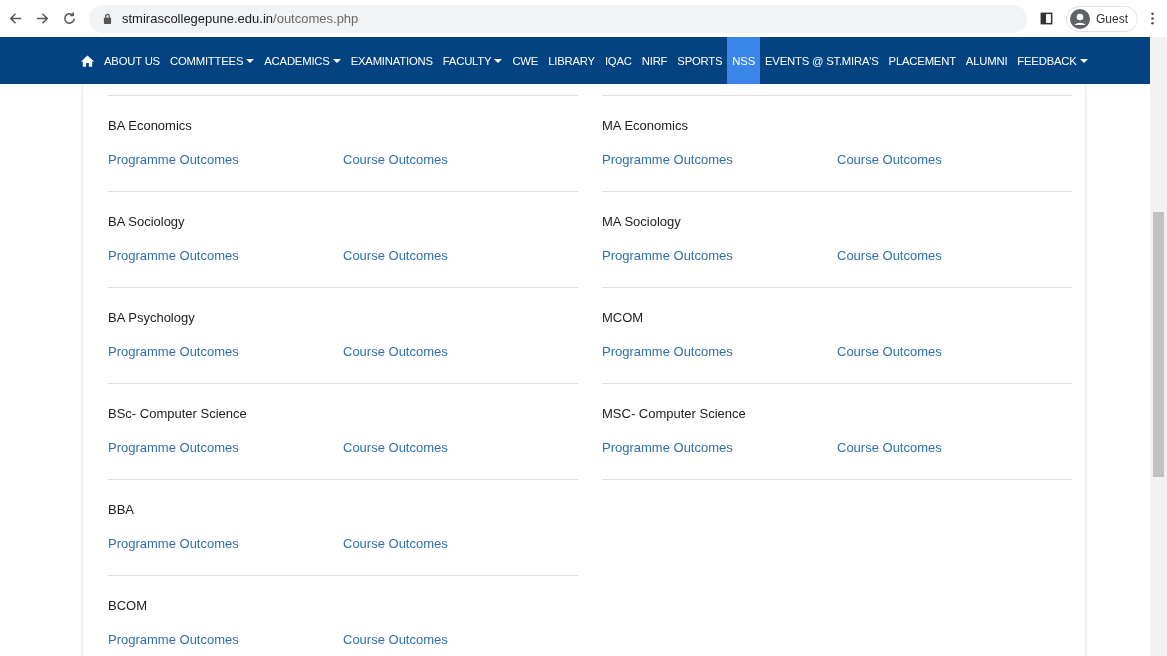 This screenshot has width=1167, height=656. Describe the element at coordinates (212, 60) in the screenshot. I see `nav-link: COMMITTEES` at that location.